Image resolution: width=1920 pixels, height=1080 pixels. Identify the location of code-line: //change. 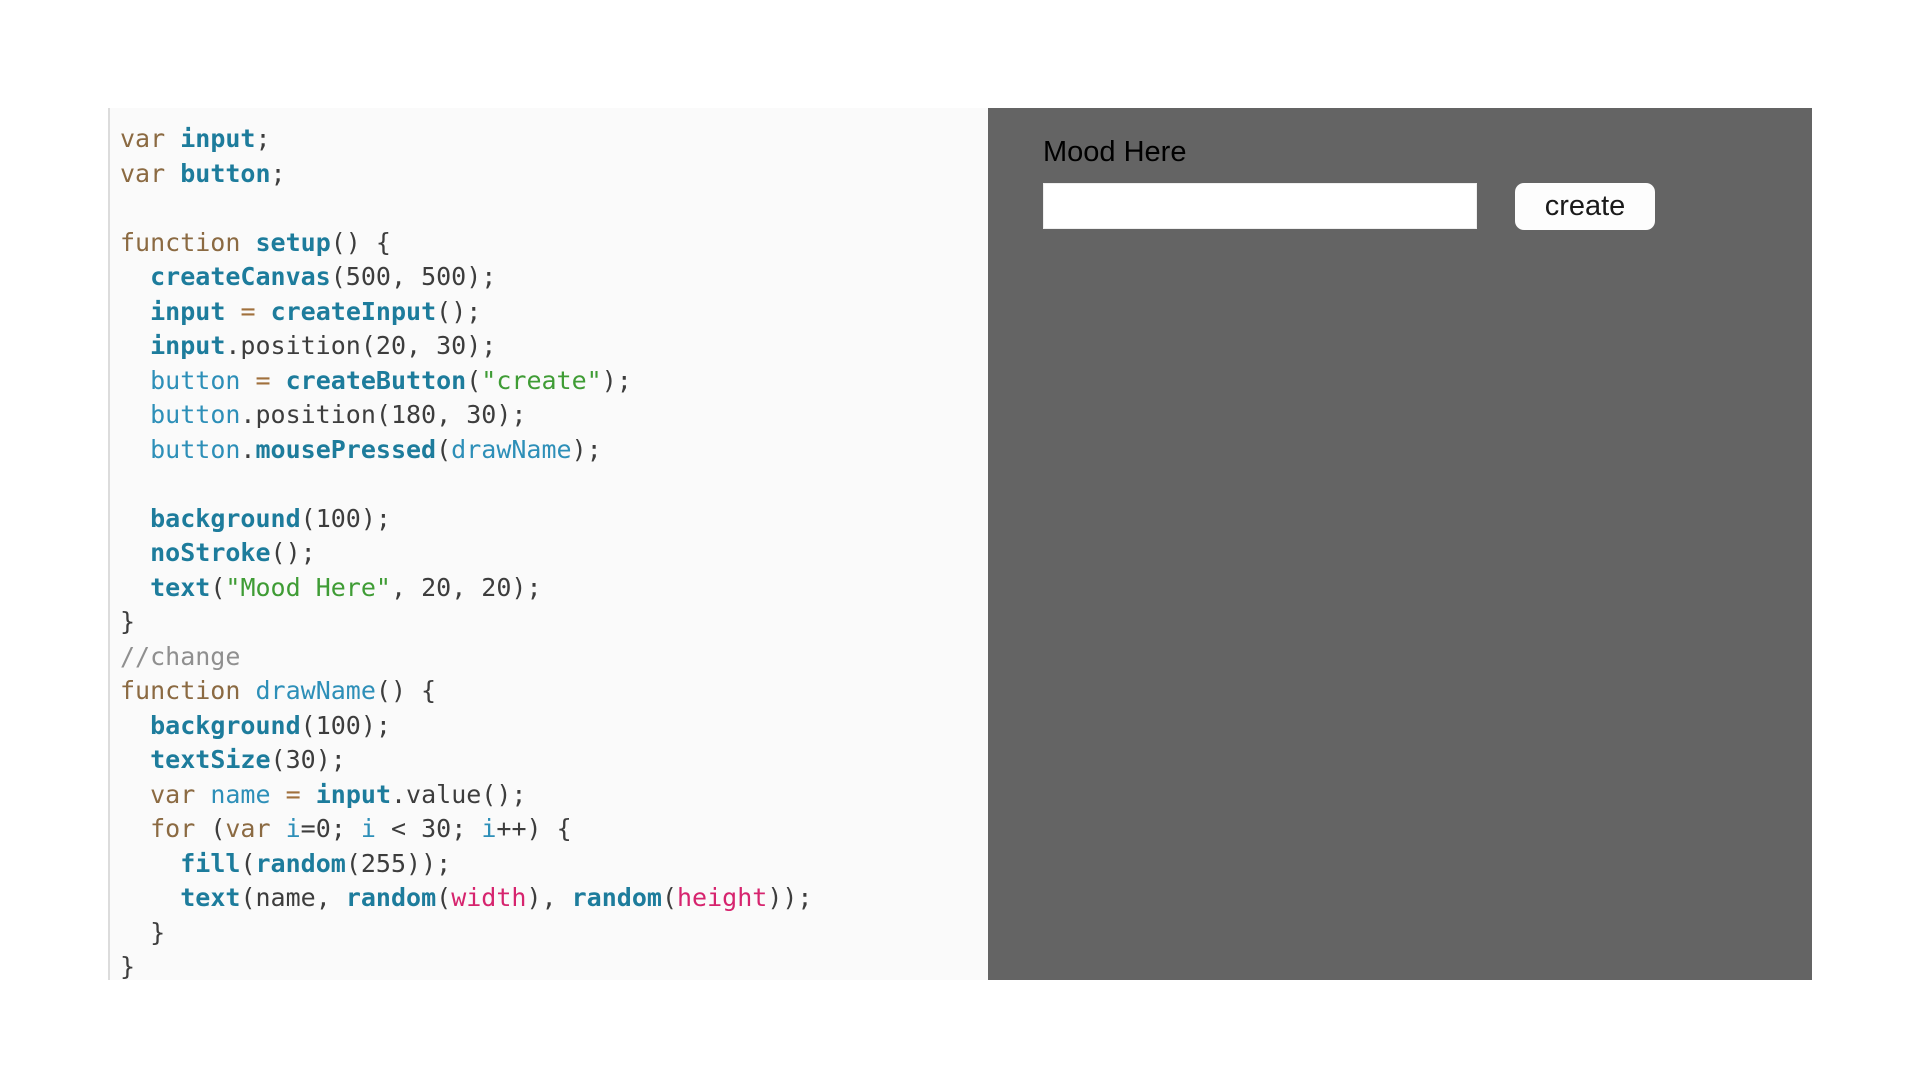
(554, 657).